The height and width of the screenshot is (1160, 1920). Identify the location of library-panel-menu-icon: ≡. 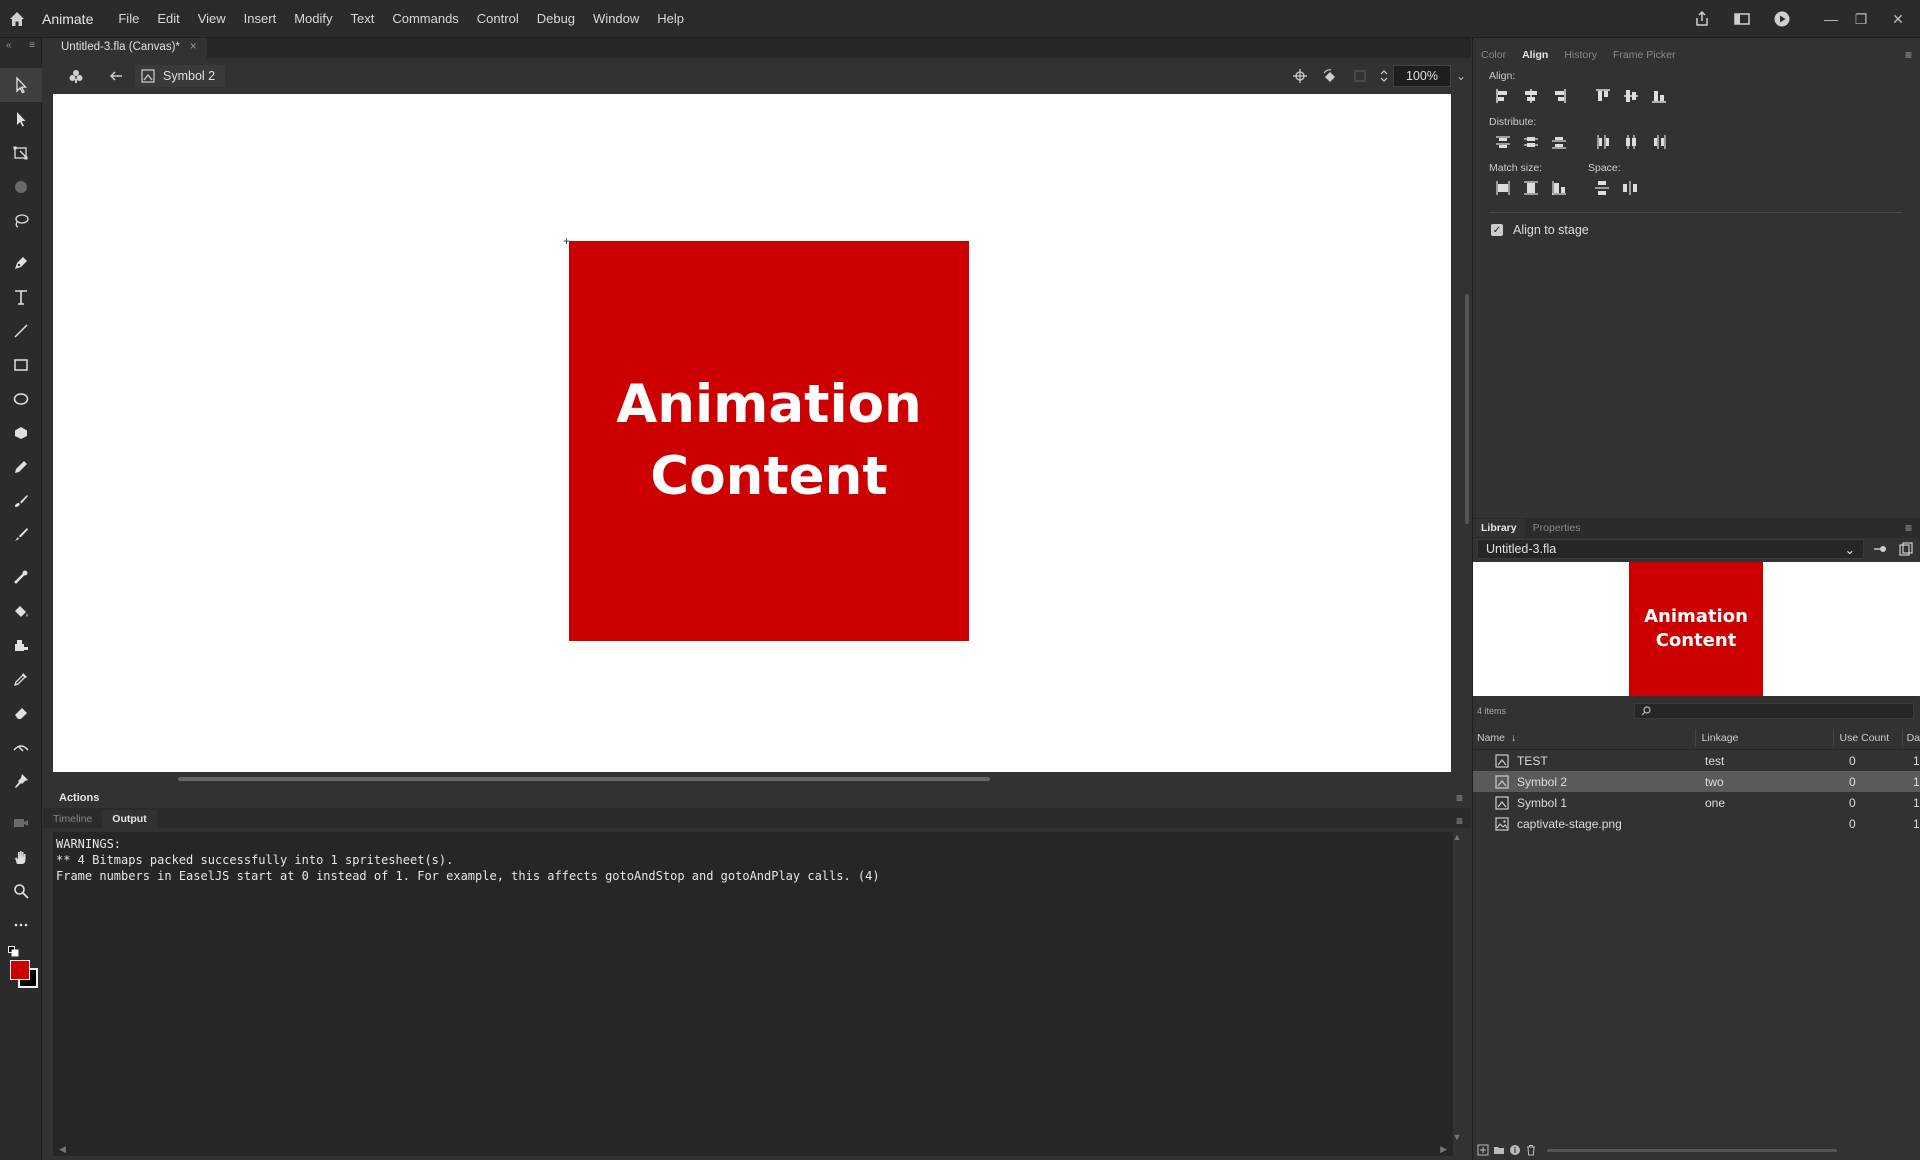
(1908, 528).